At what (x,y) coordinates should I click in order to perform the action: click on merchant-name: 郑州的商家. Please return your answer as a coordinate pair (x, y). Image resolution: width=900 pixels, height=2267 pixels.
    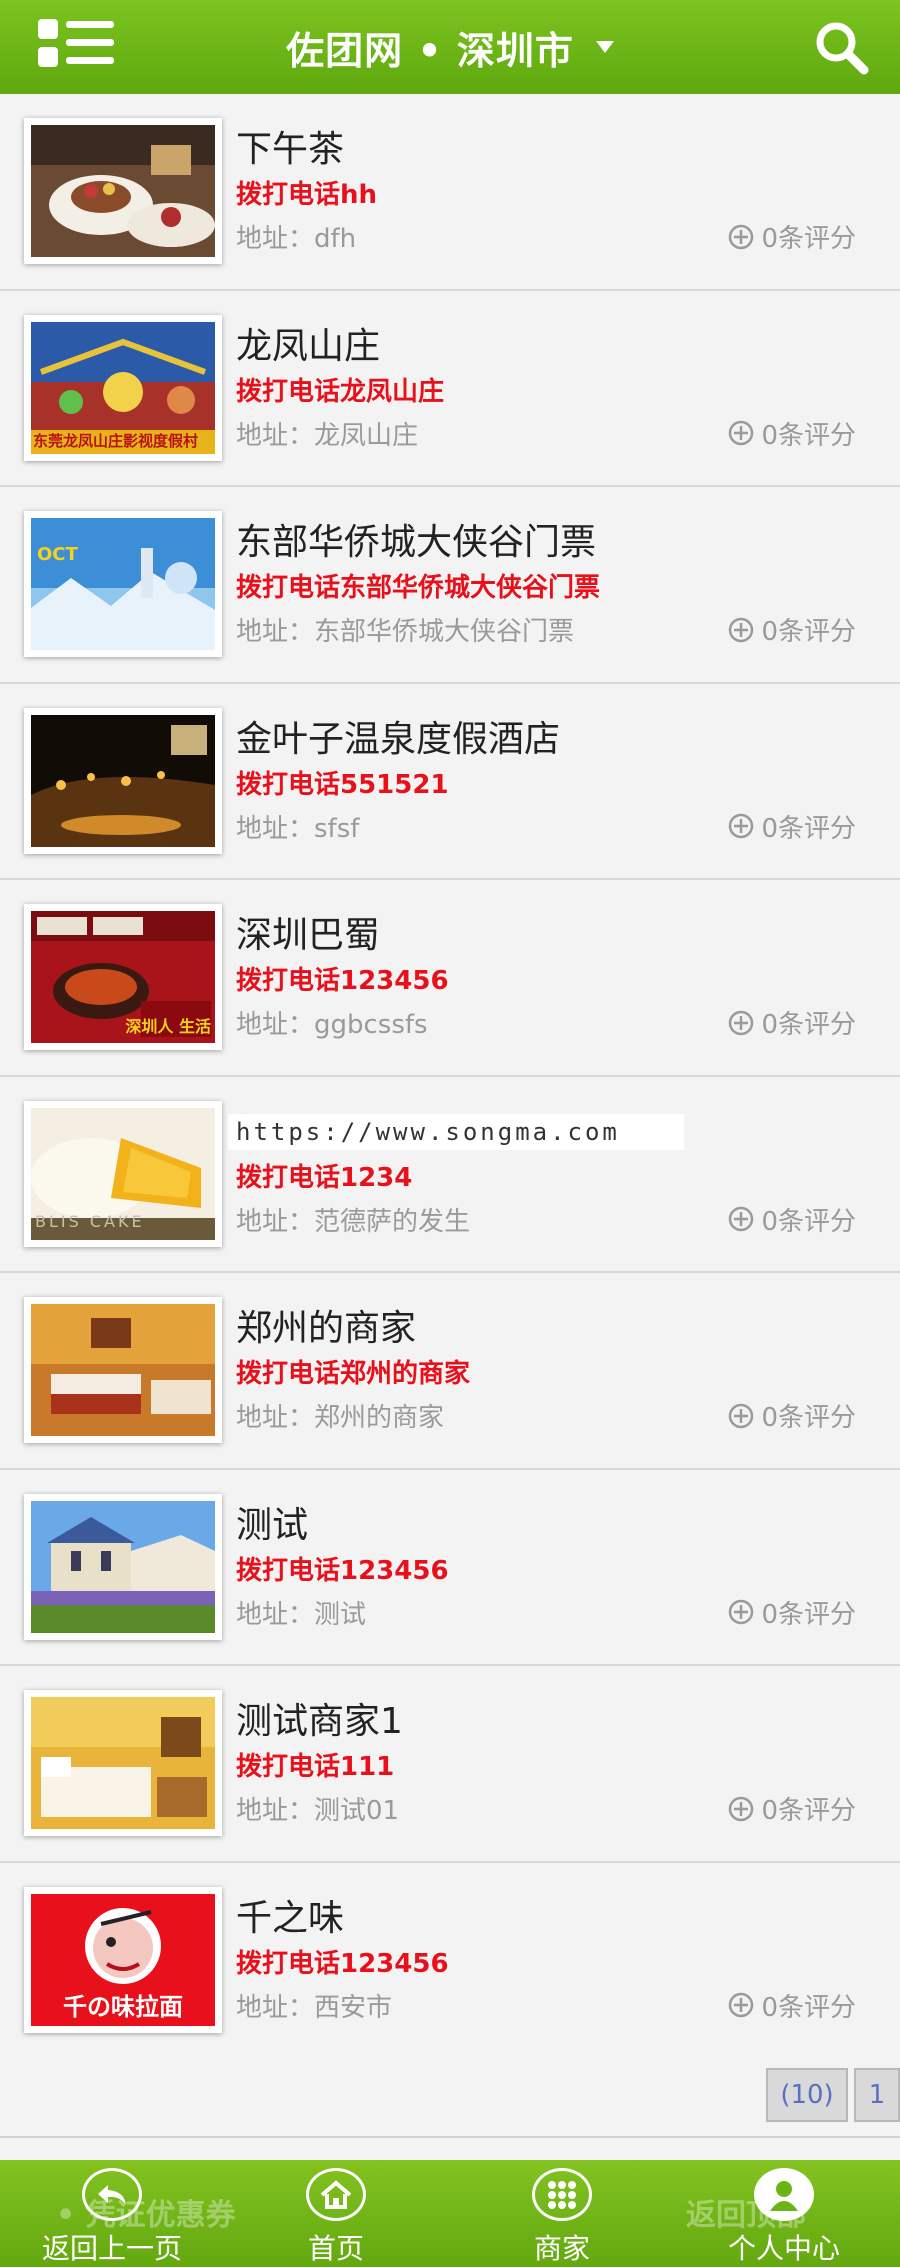
    Looking at the image, I should click on (326, 1325).